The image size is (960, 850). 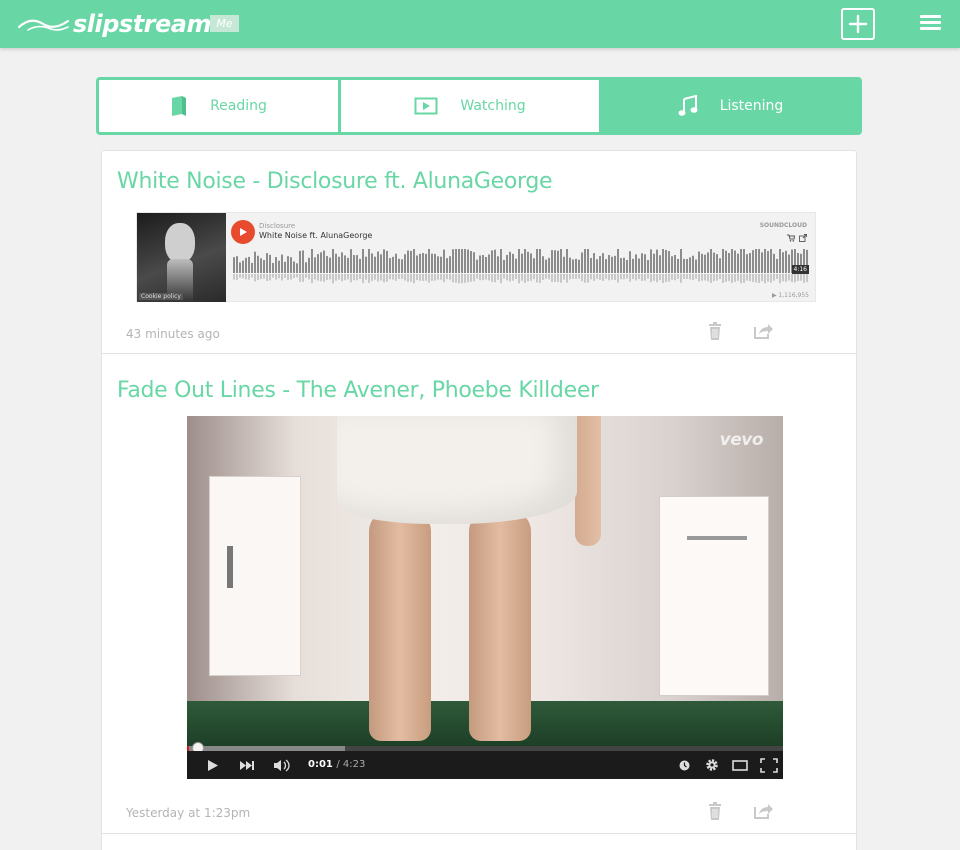 What do you see at coordinates (769, 765) in the screenshot?
I see `fullscreen-icon` at bounding box center [769, 765].